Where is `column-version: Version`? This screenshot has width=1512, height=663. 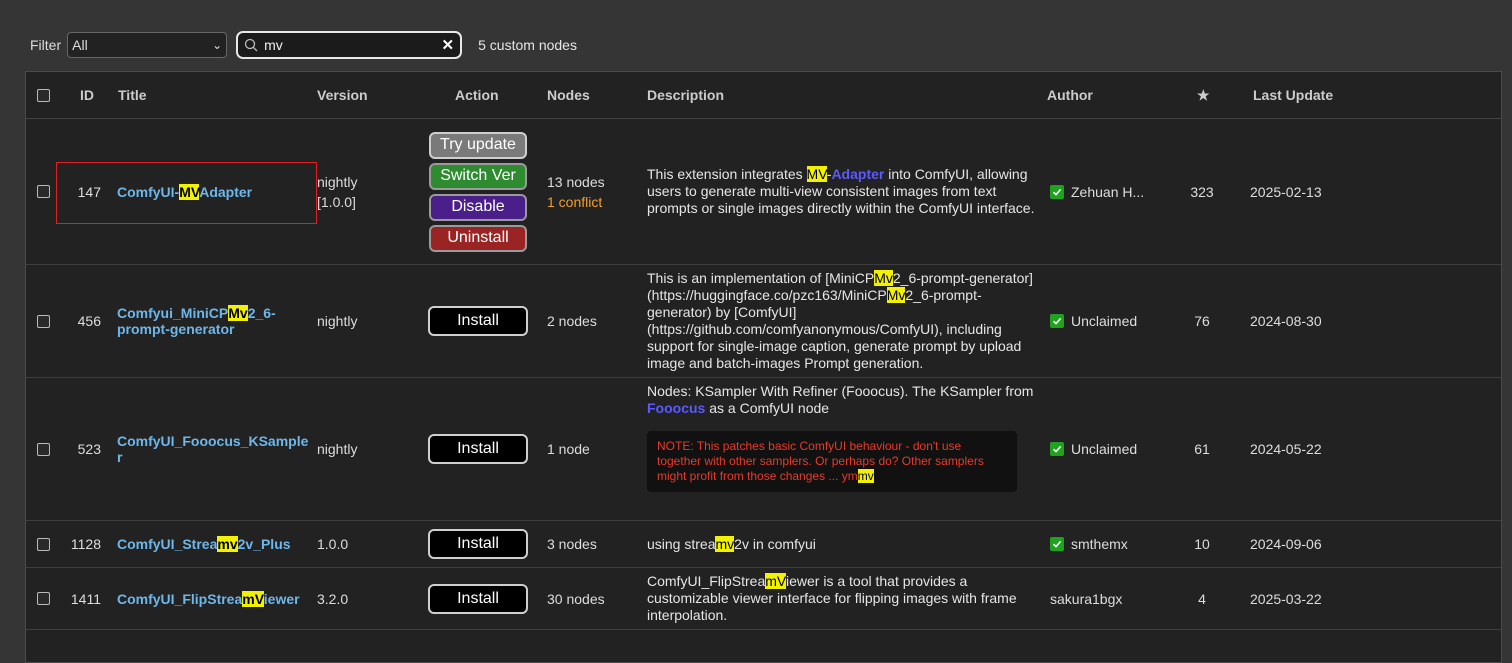
column-version: Version is located at coordinates (342, 95).